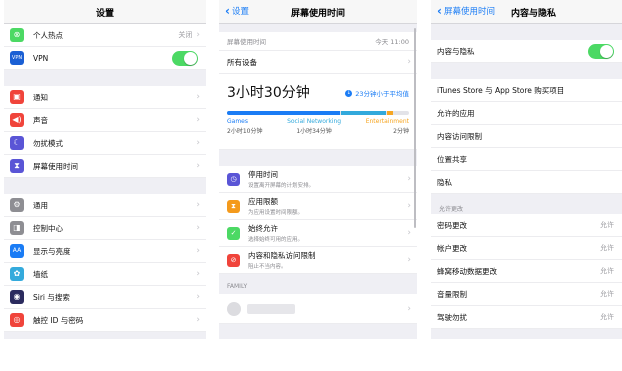  Describe the element at coordinates (185, 58) in the screenshot. I see `vpn-toggle` at that location.